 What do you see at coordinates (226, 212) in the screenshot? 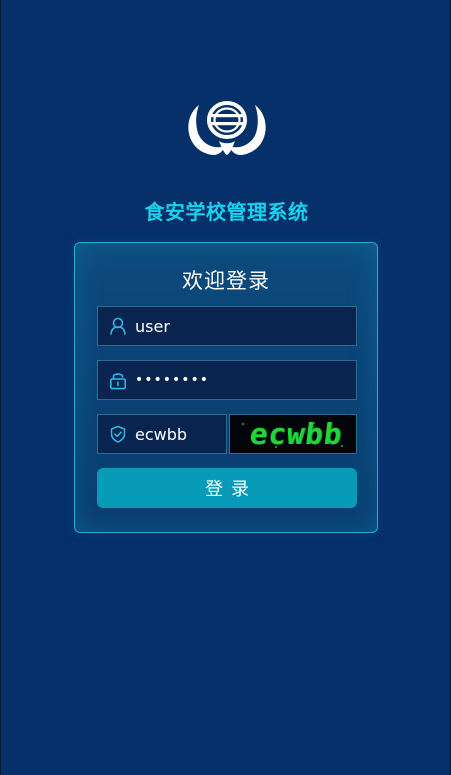
I see `app-title: 食安学校管理系统` at bounding box center [226, 212].